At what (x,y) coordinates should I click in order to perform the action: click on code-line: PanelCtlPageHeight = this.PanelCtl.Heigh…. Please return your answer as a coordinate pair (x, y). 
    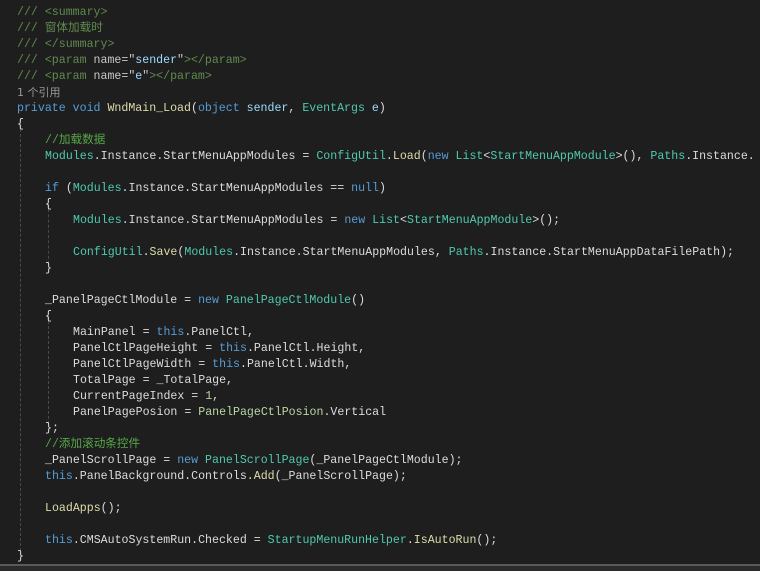
    Looking at the image, I should click on (219, 349).